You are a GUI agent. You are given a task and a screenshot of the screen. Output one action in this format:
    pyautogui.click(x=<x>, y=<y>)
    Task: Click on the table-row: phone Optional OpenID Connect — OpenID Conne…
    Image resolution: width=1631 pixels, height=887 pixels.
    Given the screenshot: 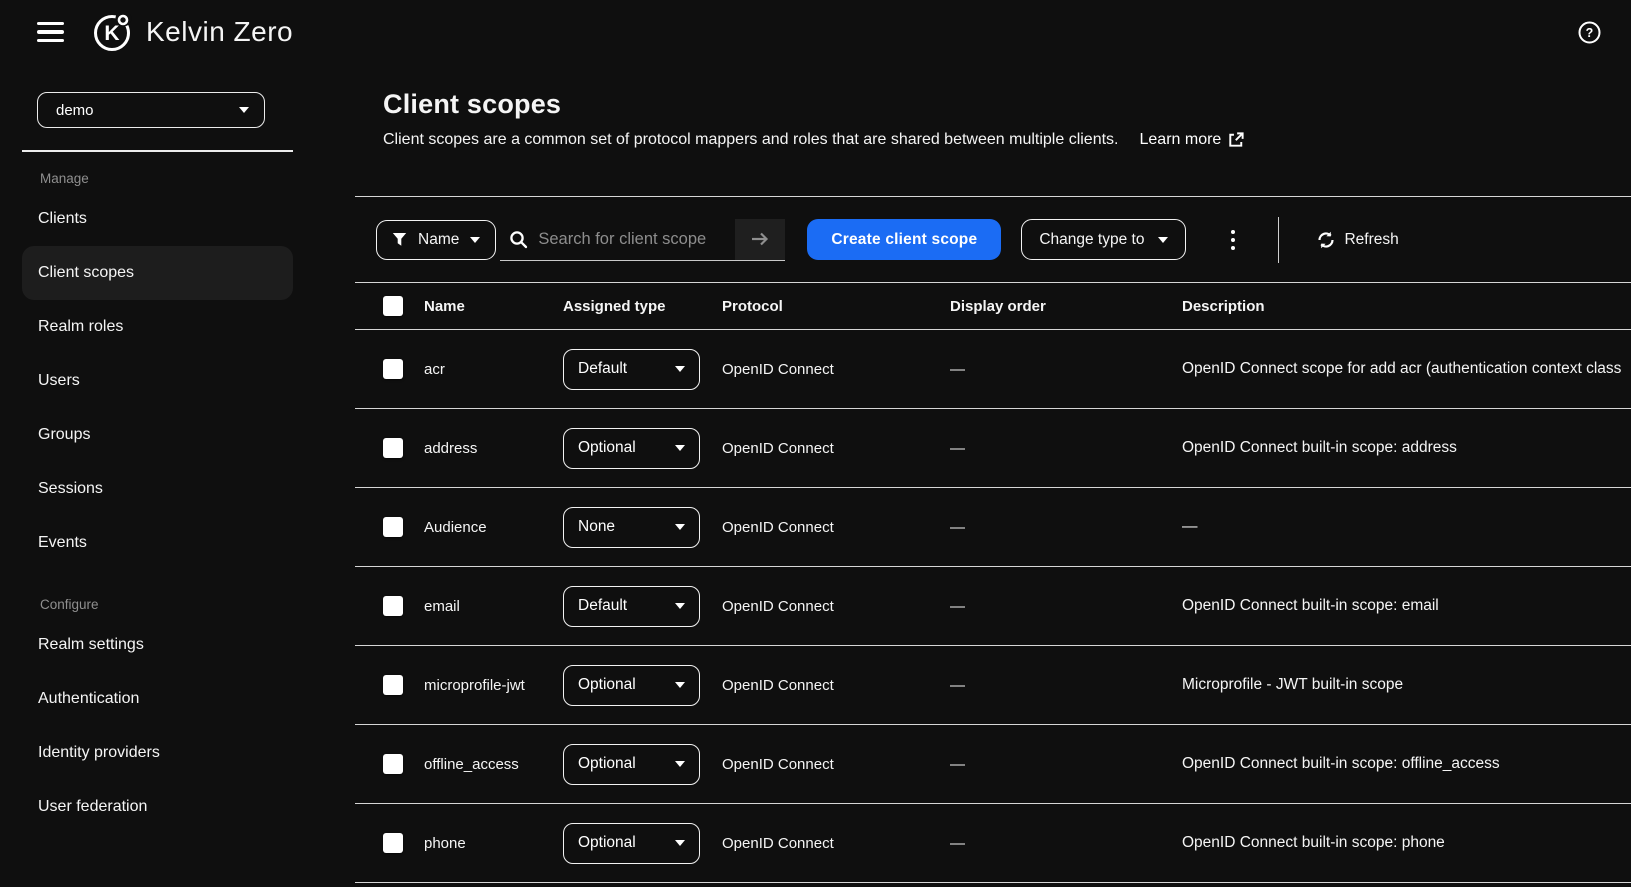 What is the action you would take?
    pyautogui.click(x=993, y=843)
    